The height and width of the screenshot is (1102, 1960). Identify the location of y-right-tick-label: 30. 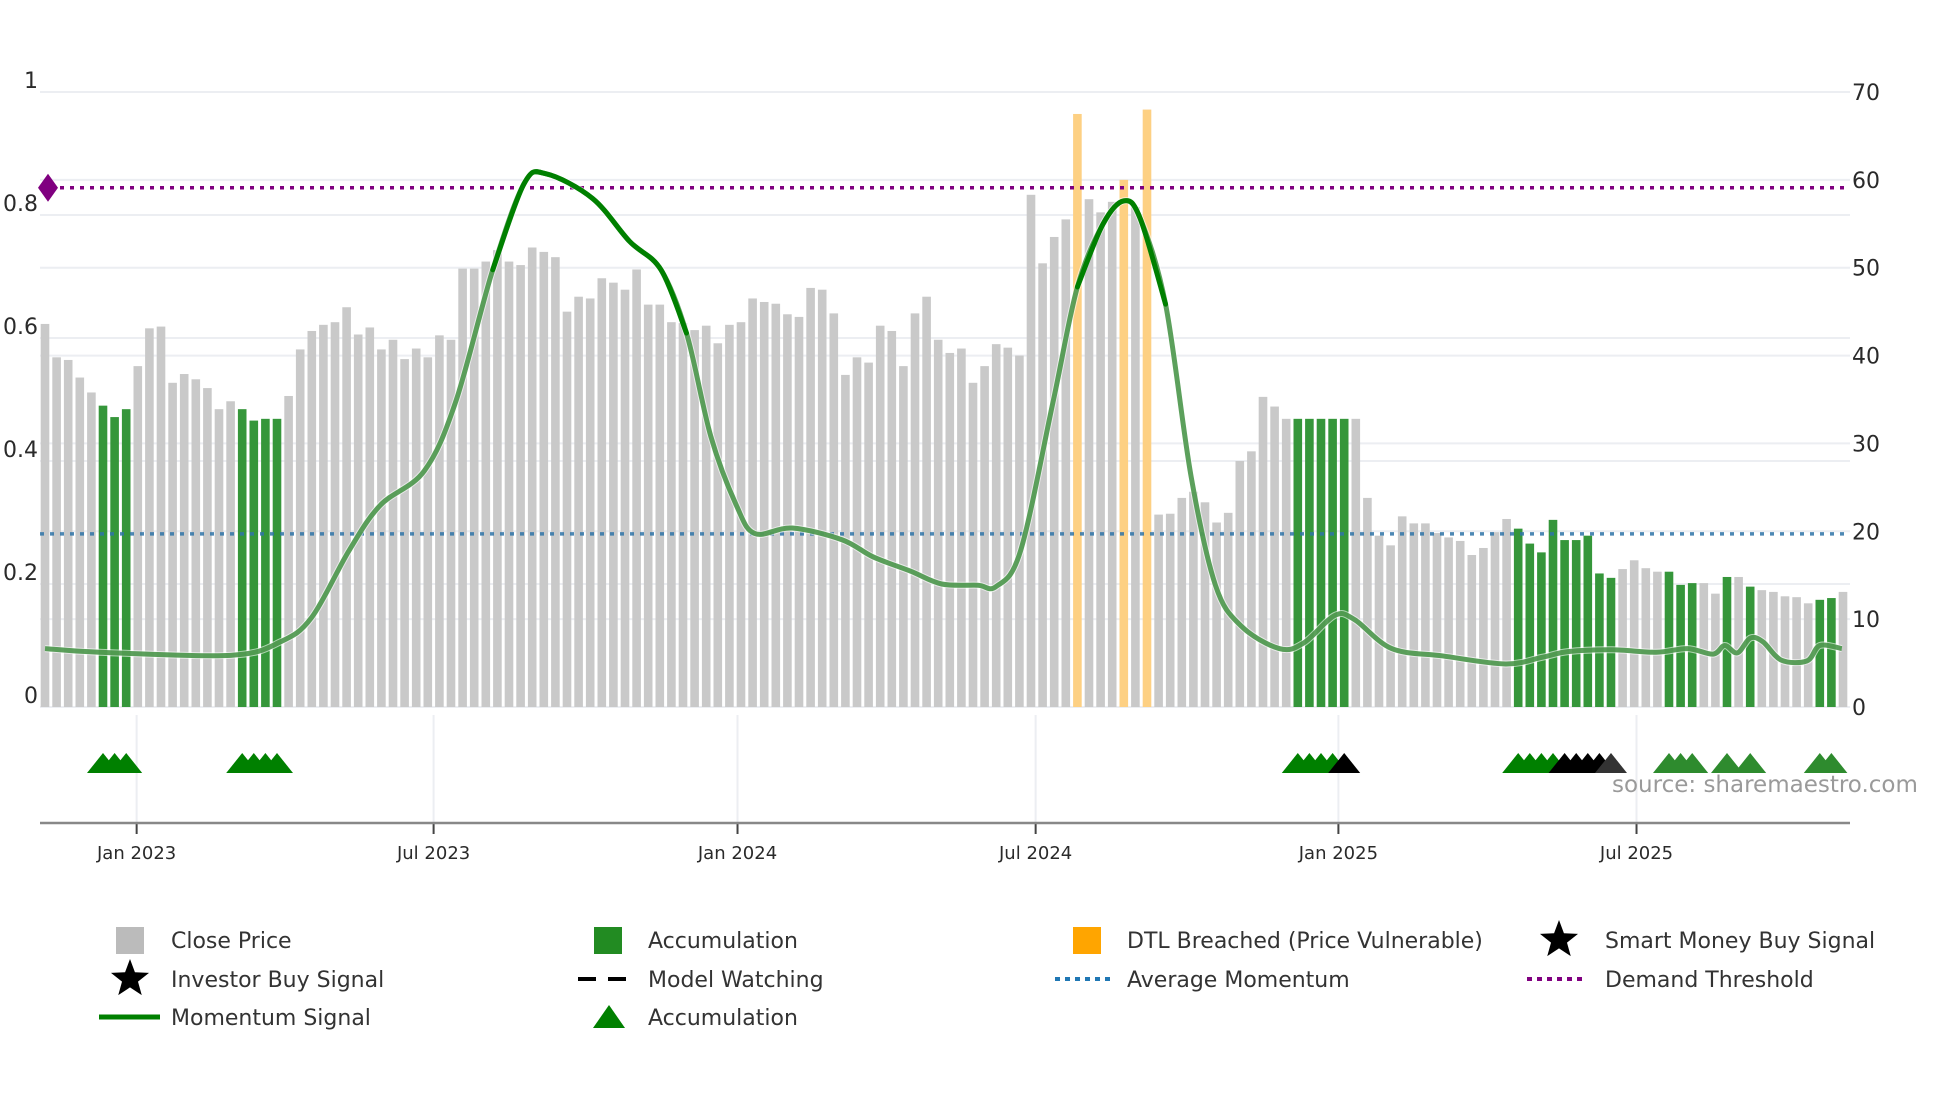
(1866, 444).